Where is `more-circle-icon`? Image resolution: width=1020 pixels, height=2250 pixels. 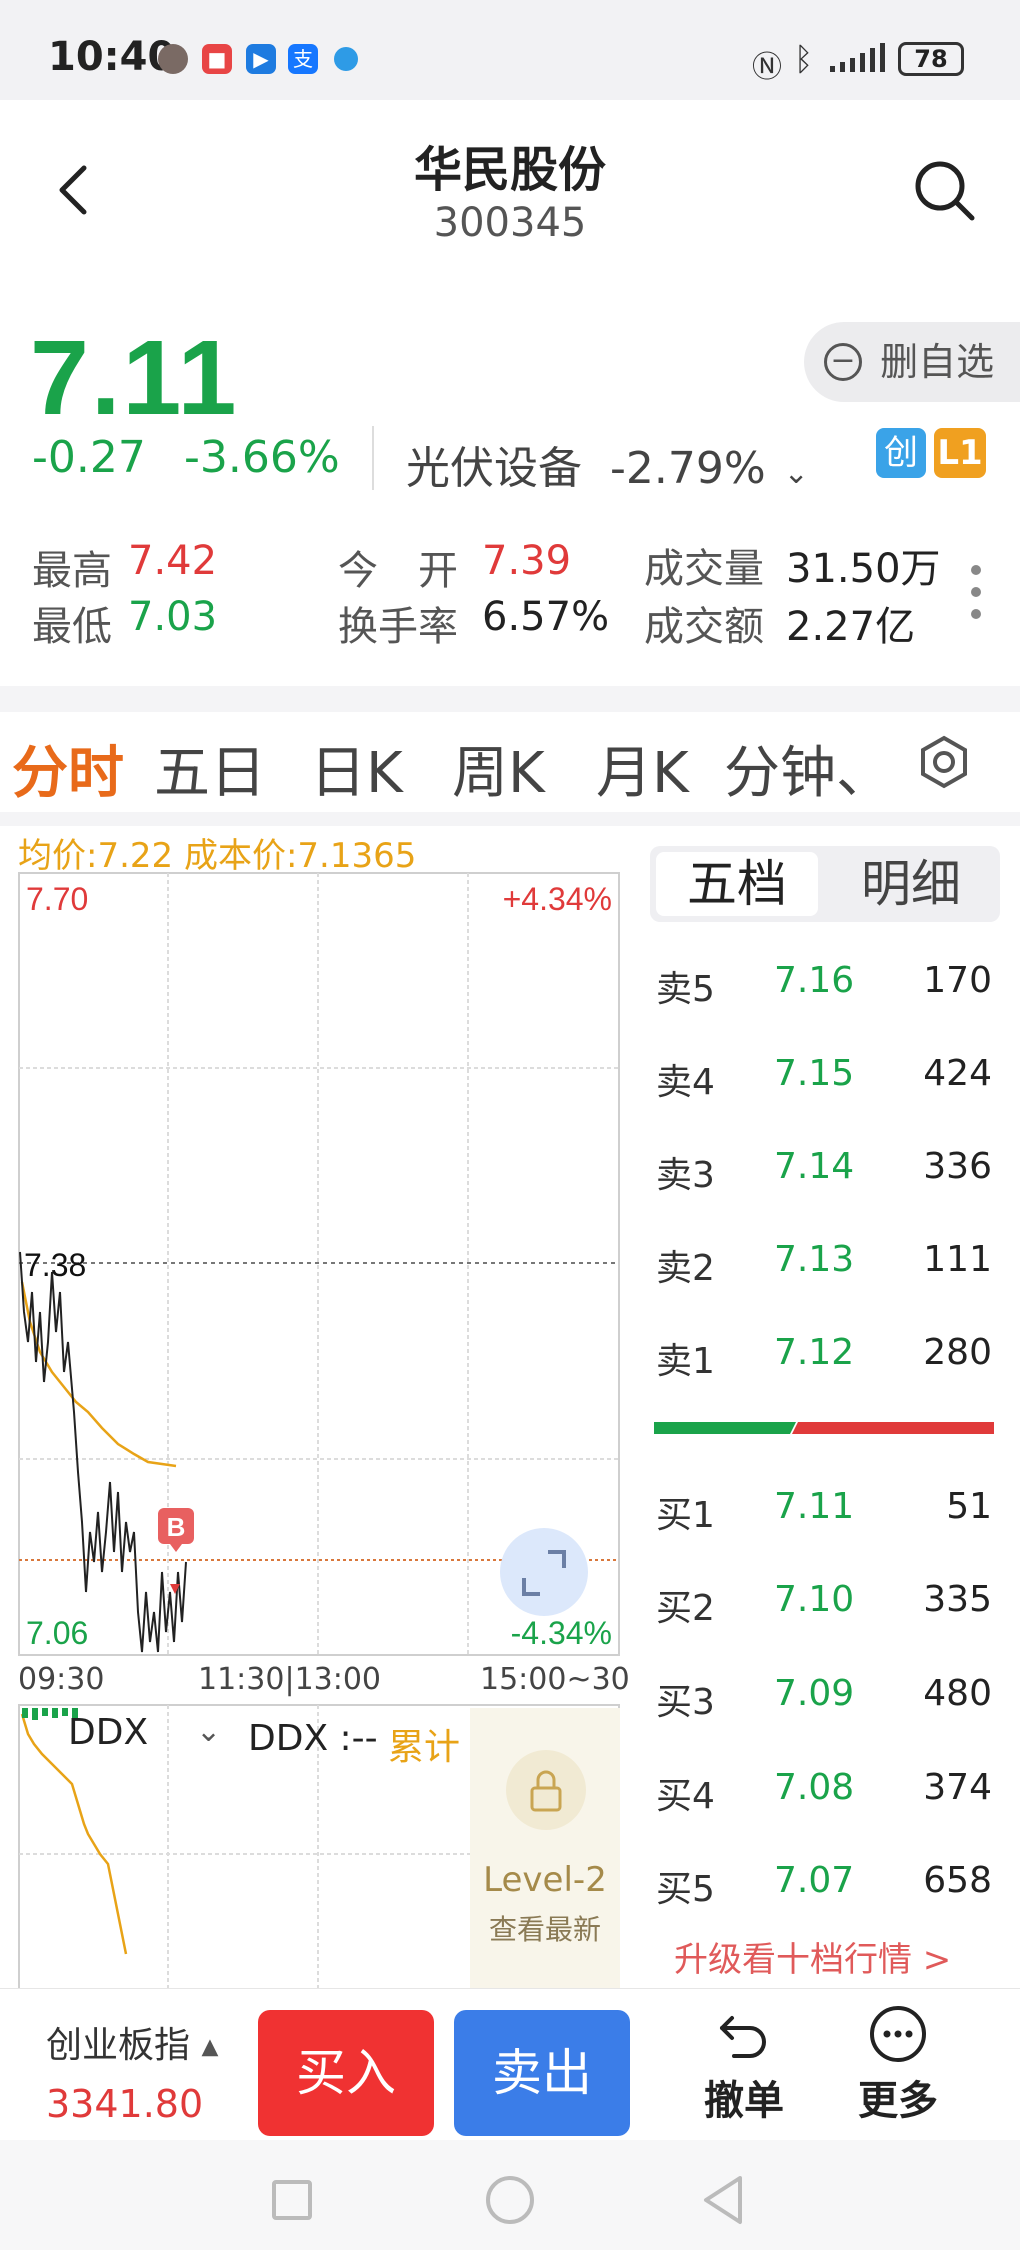
more-circle-icon is located at coordinates (898, 2034).